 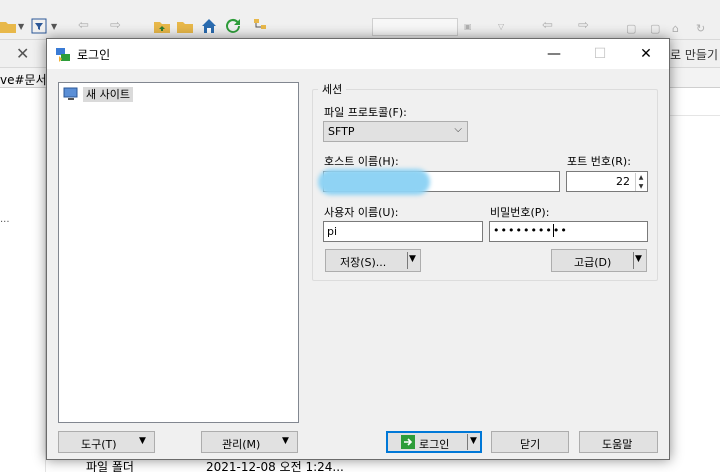 What do you see at coordinates (374, 182) in the screenshot?
I see `redaction-mark` at bounding box center [374, 182].